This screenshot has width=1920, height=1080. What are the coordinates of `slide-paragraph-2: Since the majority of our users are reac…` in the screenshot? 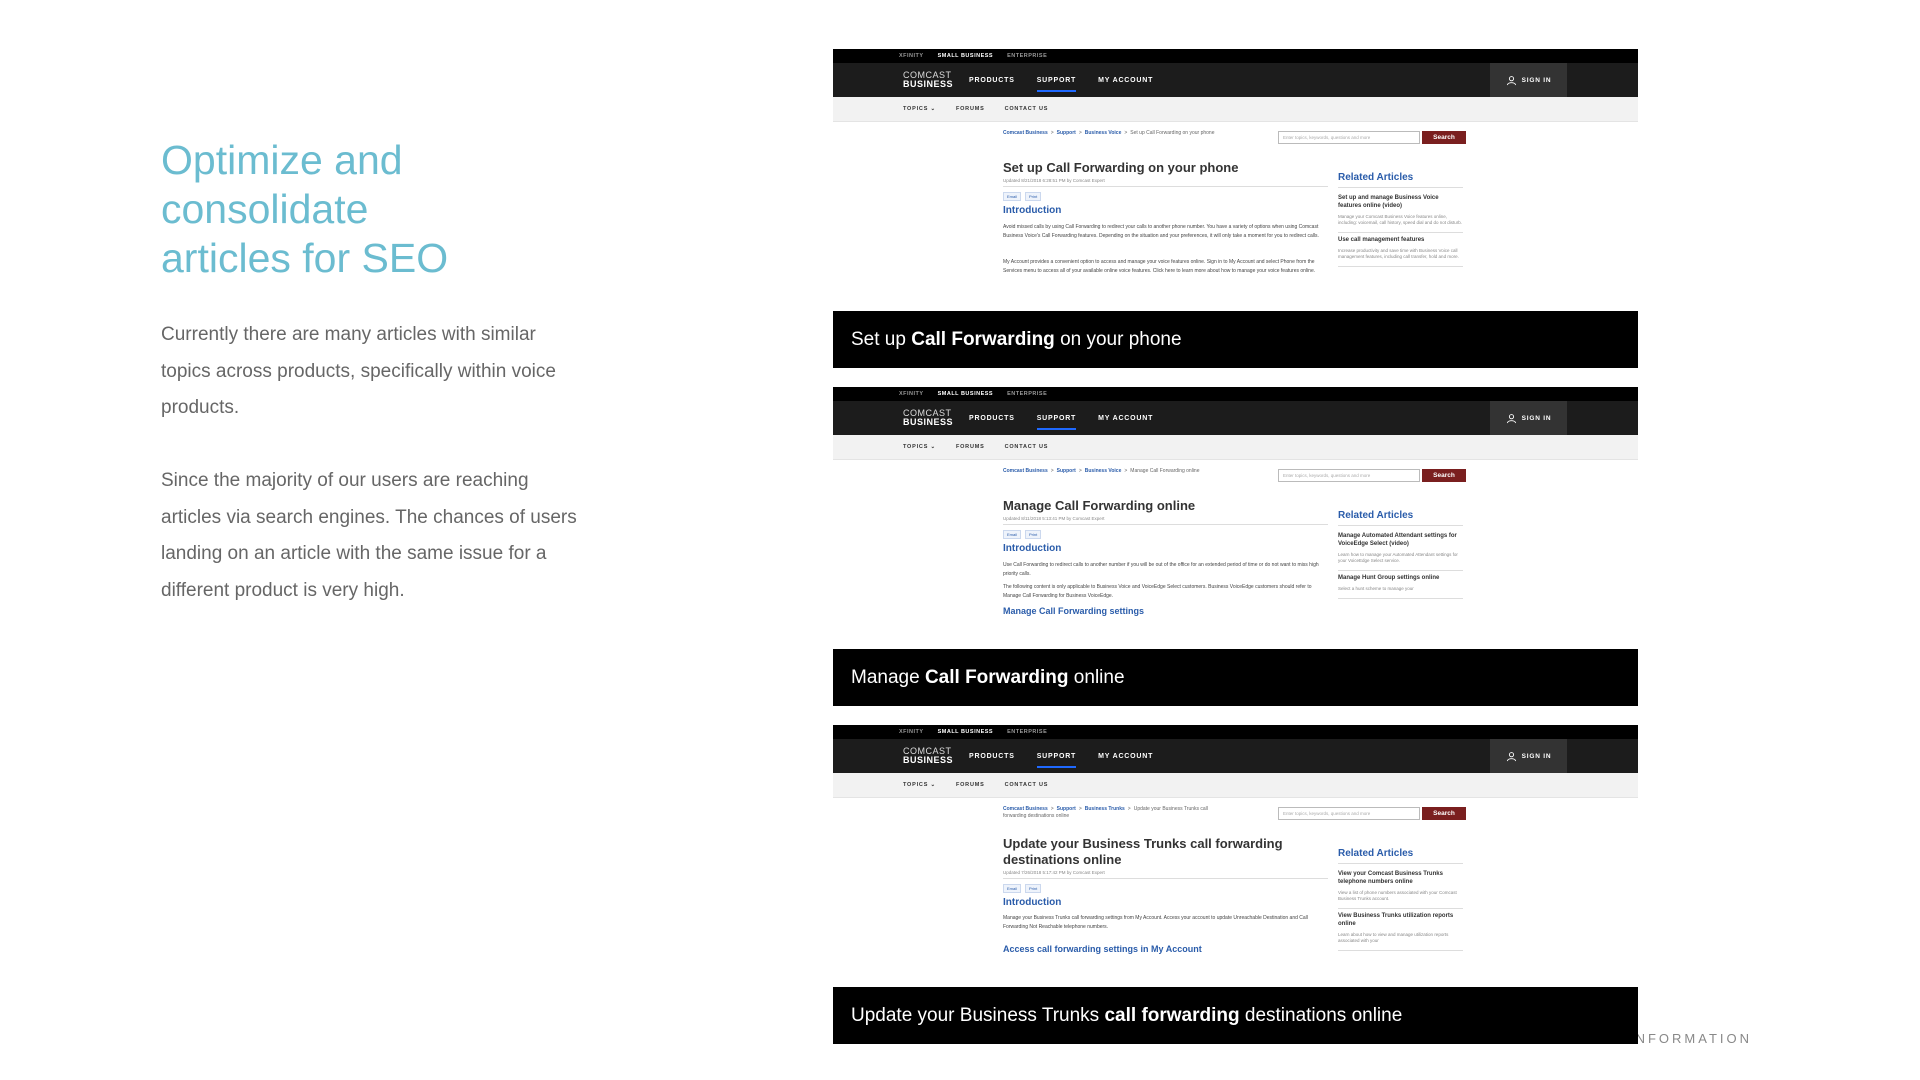 It's located at (369, 535).